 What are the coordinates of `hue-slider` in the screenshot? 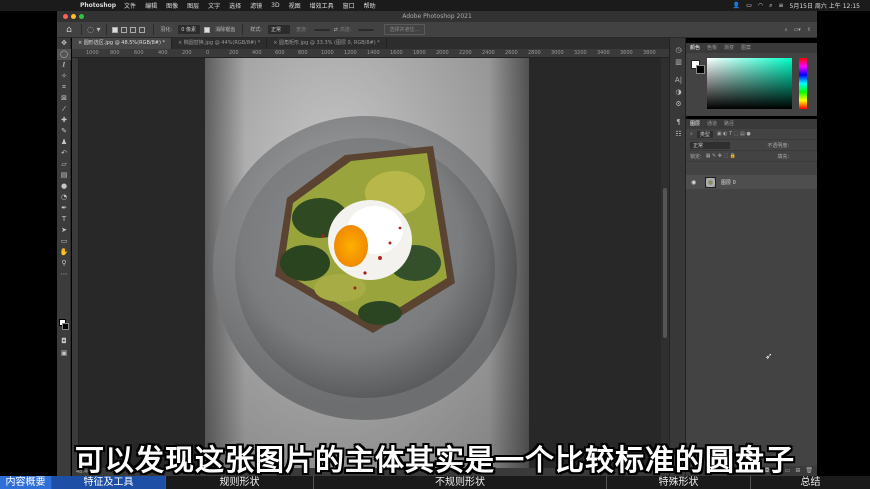 It's located at (803, 83).